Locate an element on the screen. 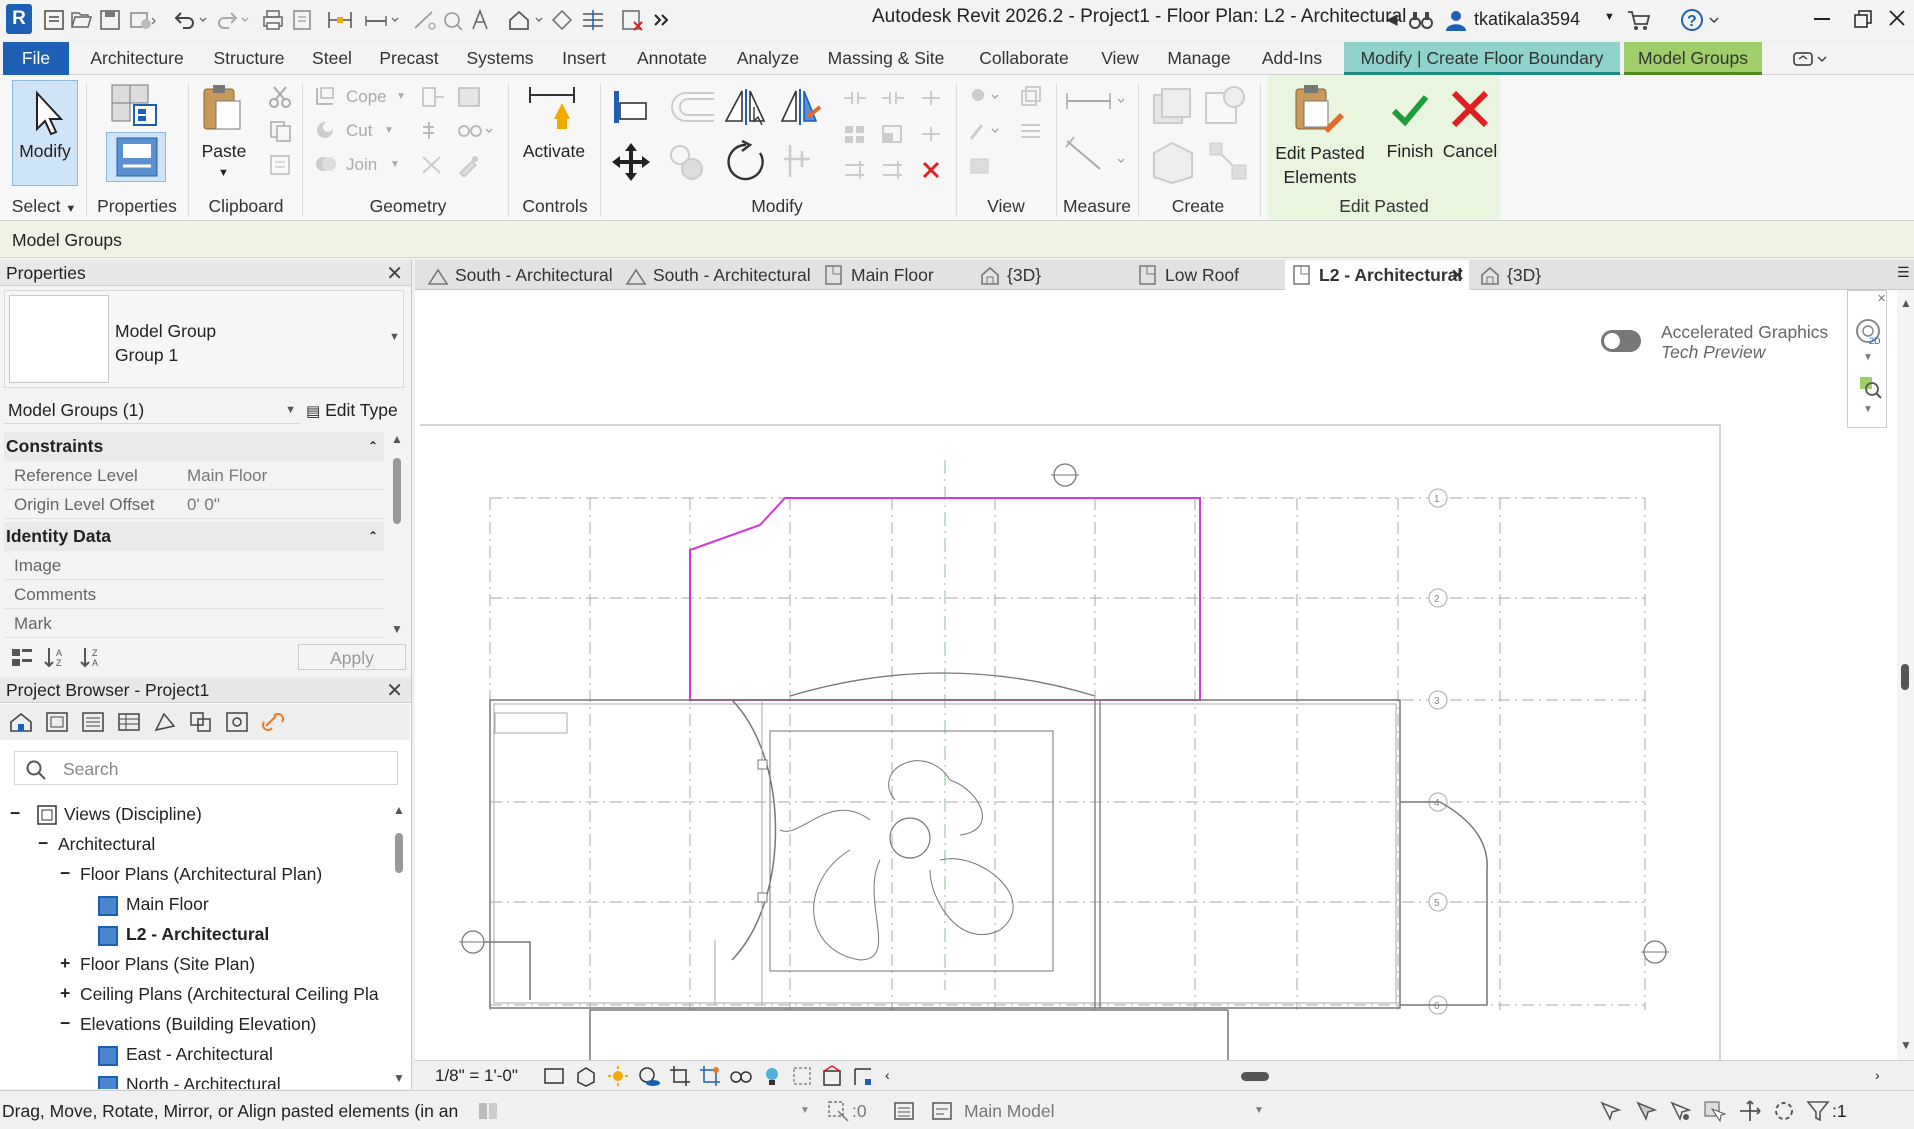 The image size is (1914, 1129). edit-type-button: ▤ Edit Type is located at coordinates (356, 410).